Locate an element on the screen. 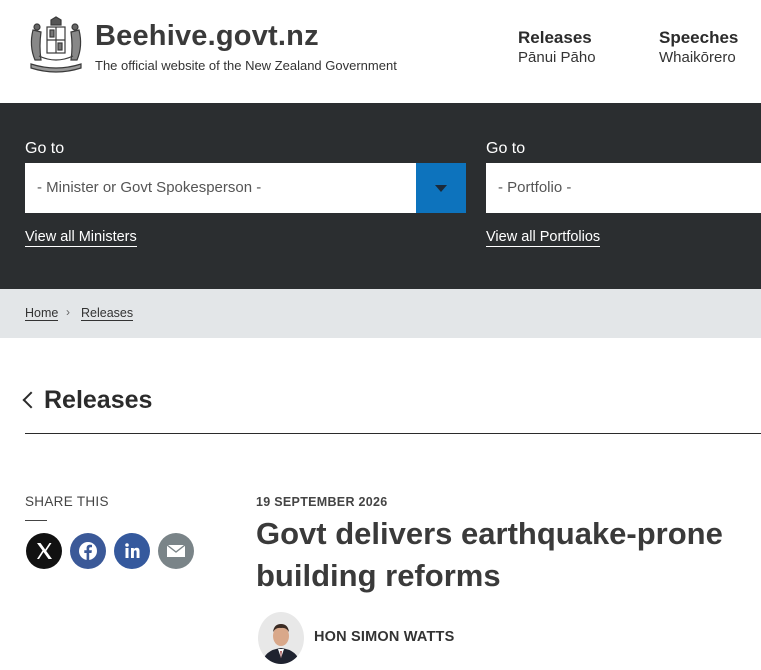 The image size is (761, 670). nav-speeches-label: Speeches is located at coordinates (698, 38).